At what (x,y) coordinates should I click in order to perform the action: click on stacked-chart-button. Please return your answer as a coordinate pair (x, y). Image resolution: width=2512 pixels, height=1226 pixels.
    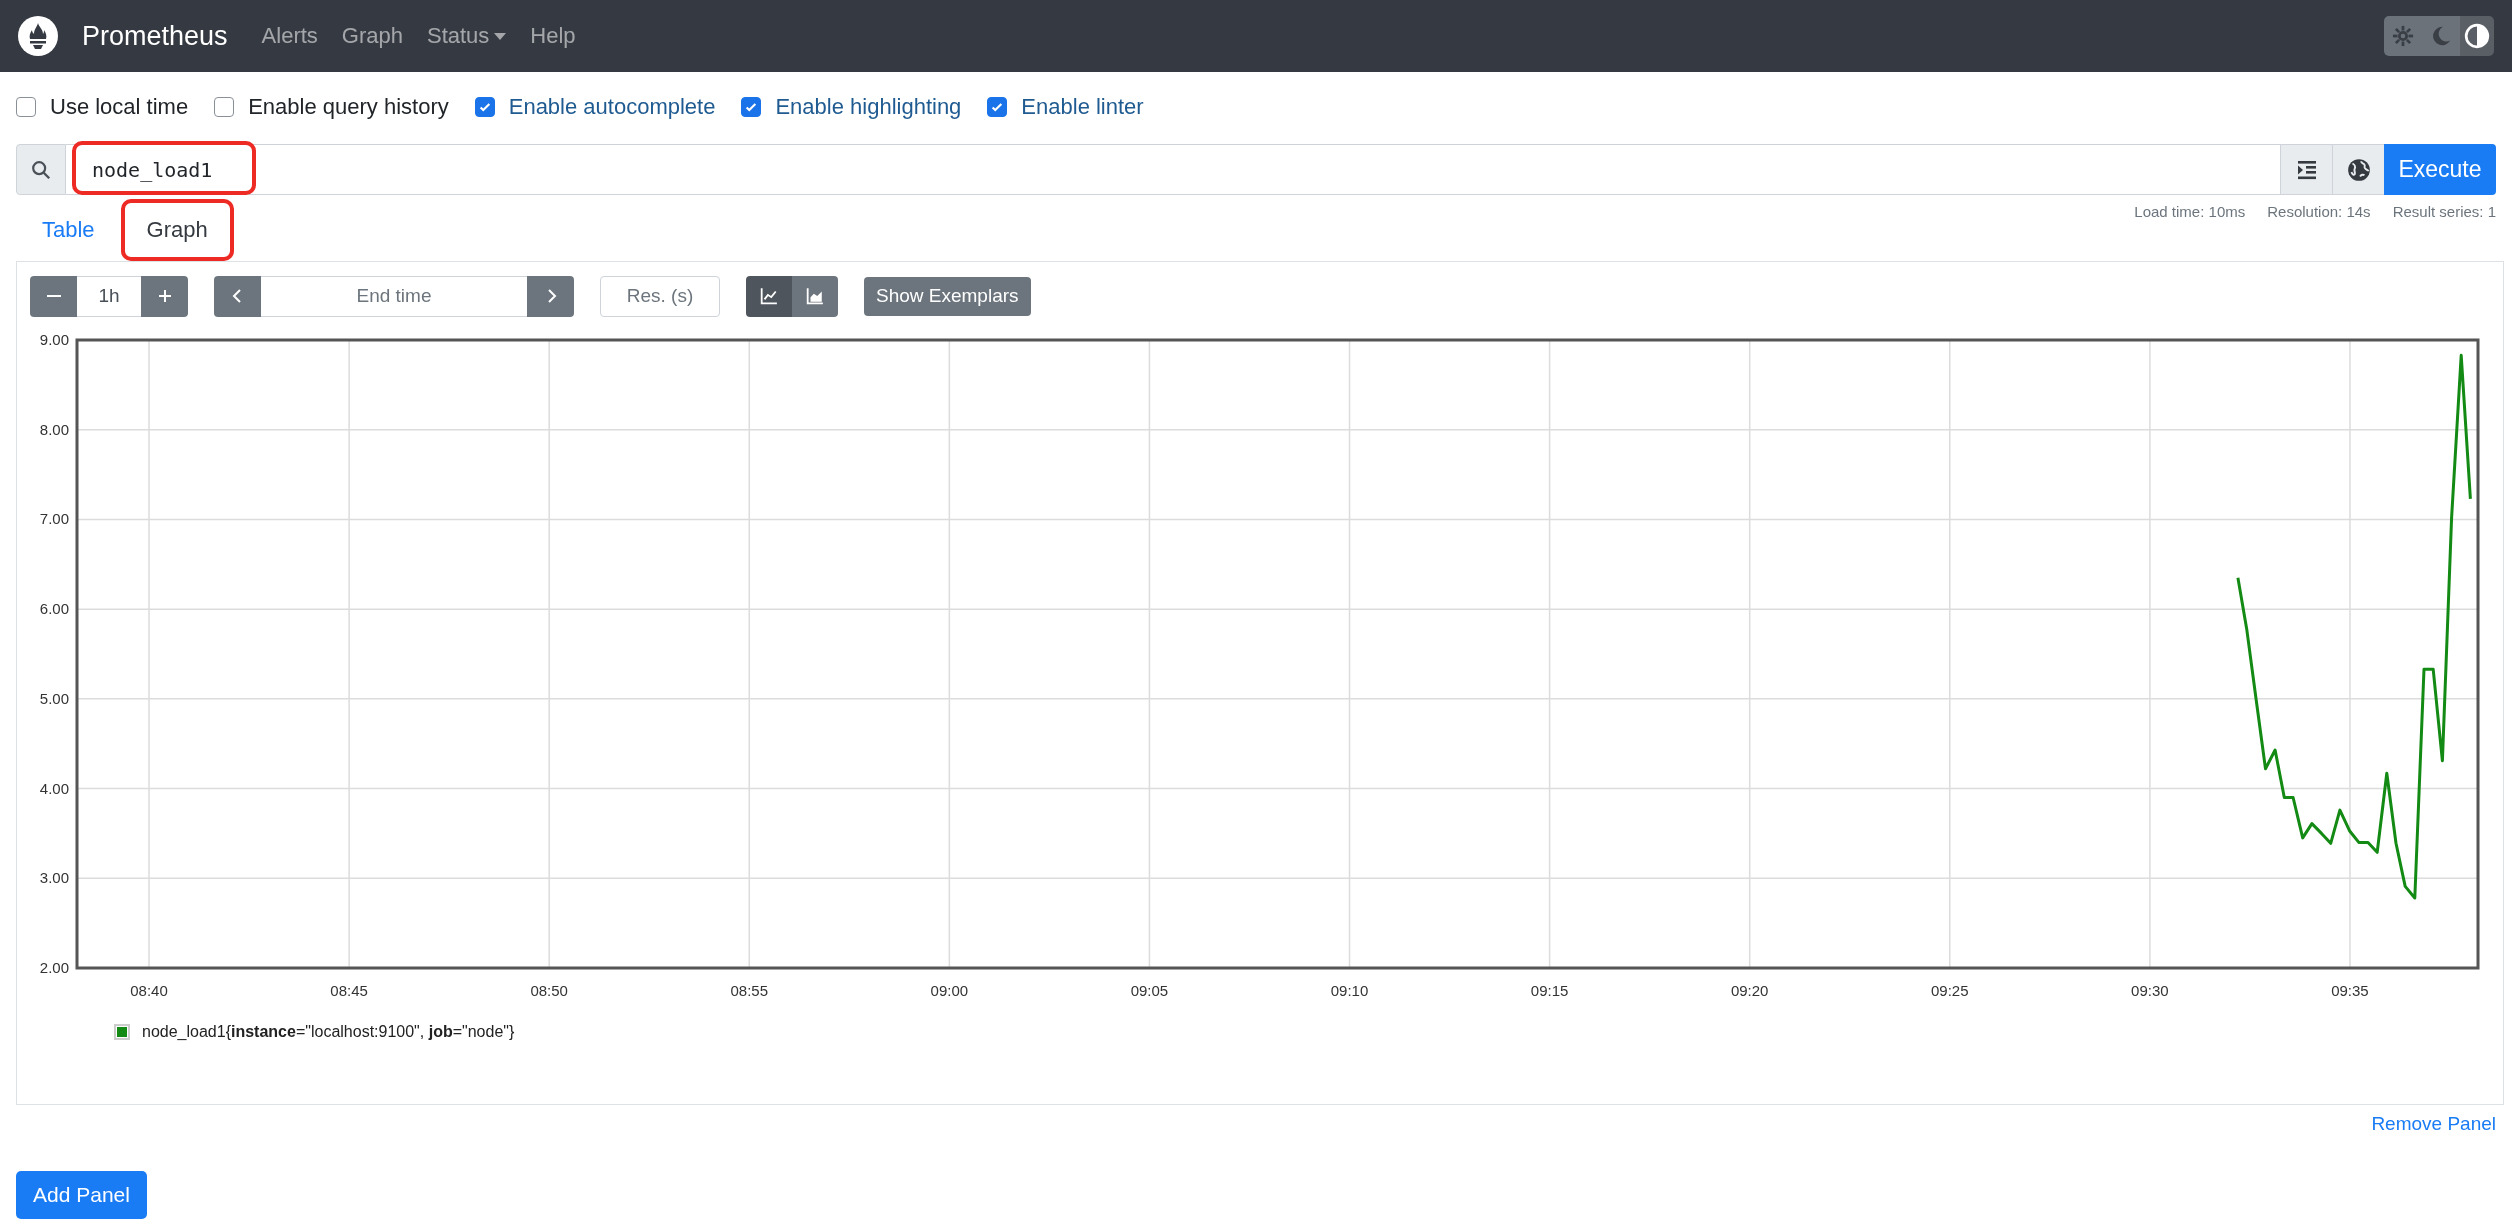
    Looking at the image, I should click on (815, 296).